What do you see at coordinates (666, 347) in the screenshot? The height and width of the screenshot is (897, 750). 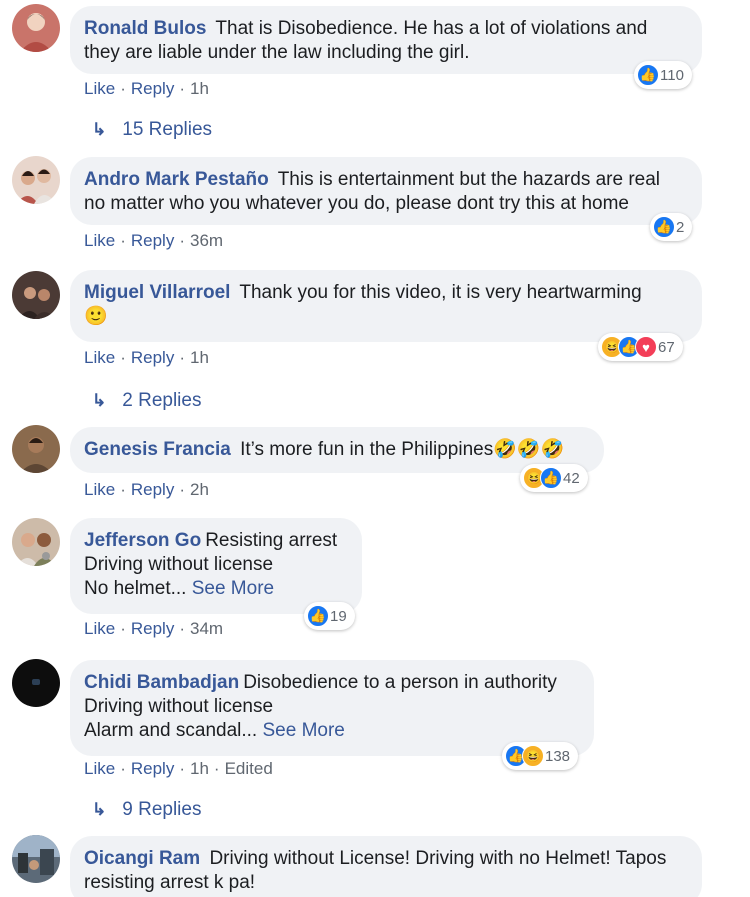 I see `reaction-count: 67` at bounding box center [666, 347].